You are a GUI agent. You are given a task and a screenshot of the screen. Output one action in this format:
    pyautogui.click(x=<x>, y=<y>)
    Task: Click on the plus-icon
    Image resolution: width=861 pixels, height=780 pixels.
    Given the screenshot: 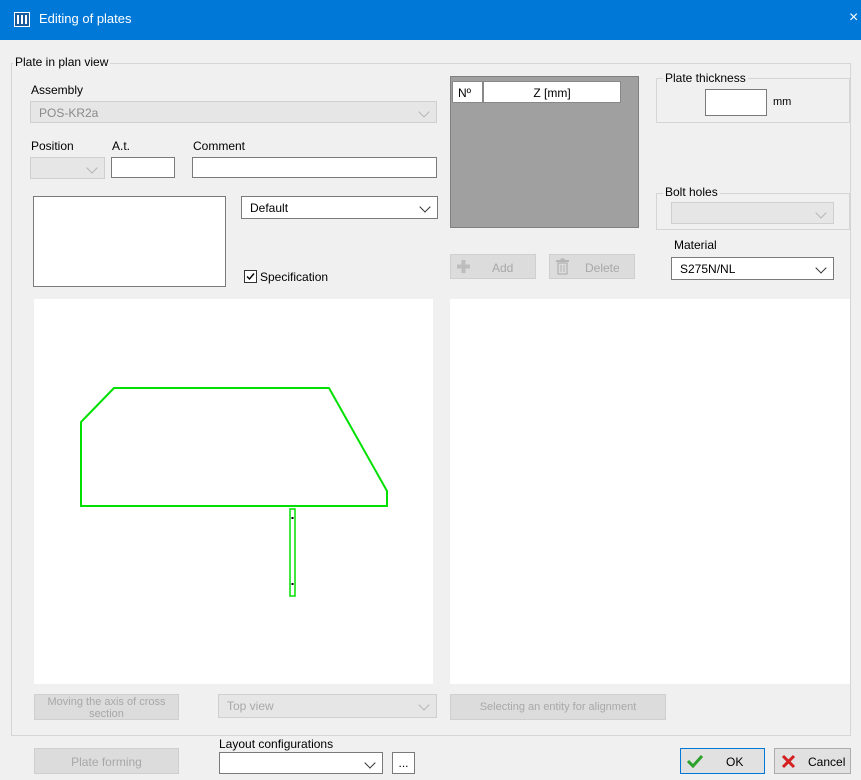 What is the action you would take?
    pyautogui.click(x=463, y=266)
    